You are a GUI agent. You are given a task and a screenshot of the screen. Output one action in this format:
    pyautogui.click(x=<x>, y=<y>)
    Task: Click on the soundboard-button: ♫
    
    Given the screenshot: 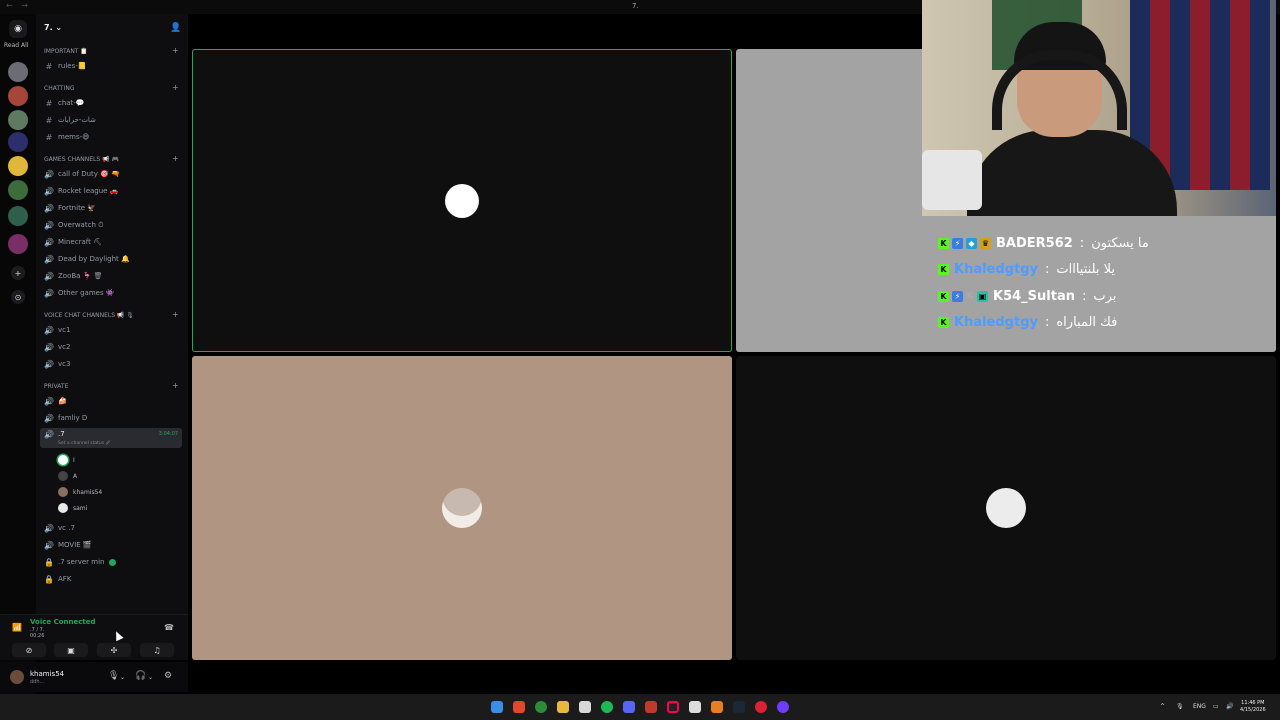 What is the action you would take?
    pyautogui.click(x=157, y=650)
    